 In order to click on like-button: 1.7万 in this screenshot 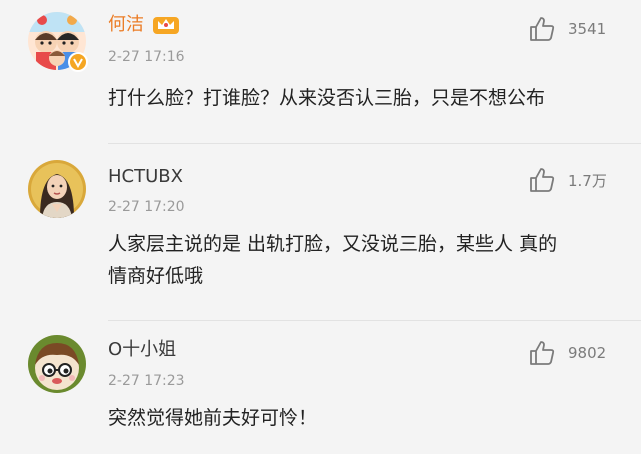, I will do `click(567, 180)`.